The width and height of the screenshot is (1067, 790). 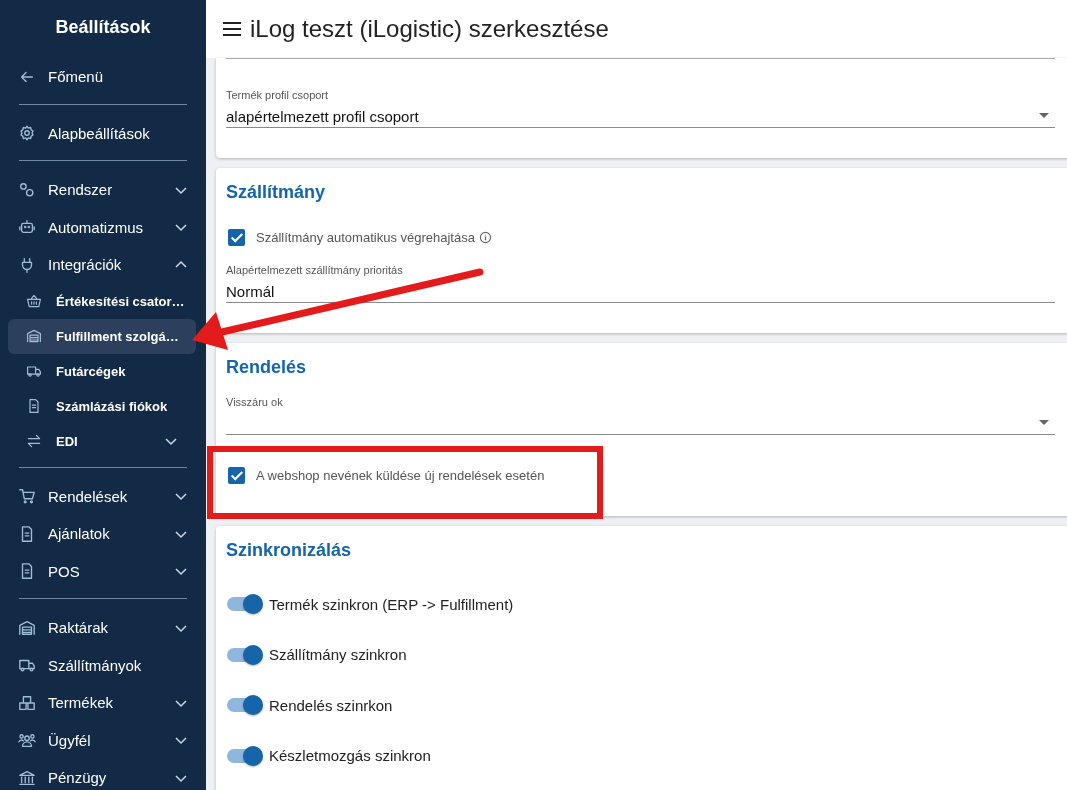 I want to click on people-icon, so click(x=27, y=740).